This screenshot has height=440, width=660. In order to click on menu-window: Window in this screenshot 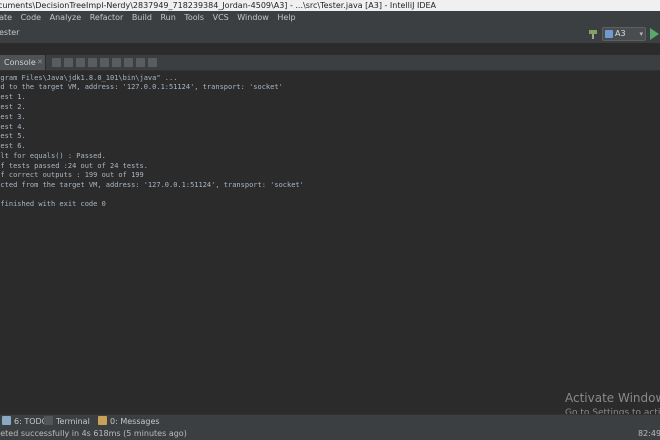, I will do `click(253, 17)`.